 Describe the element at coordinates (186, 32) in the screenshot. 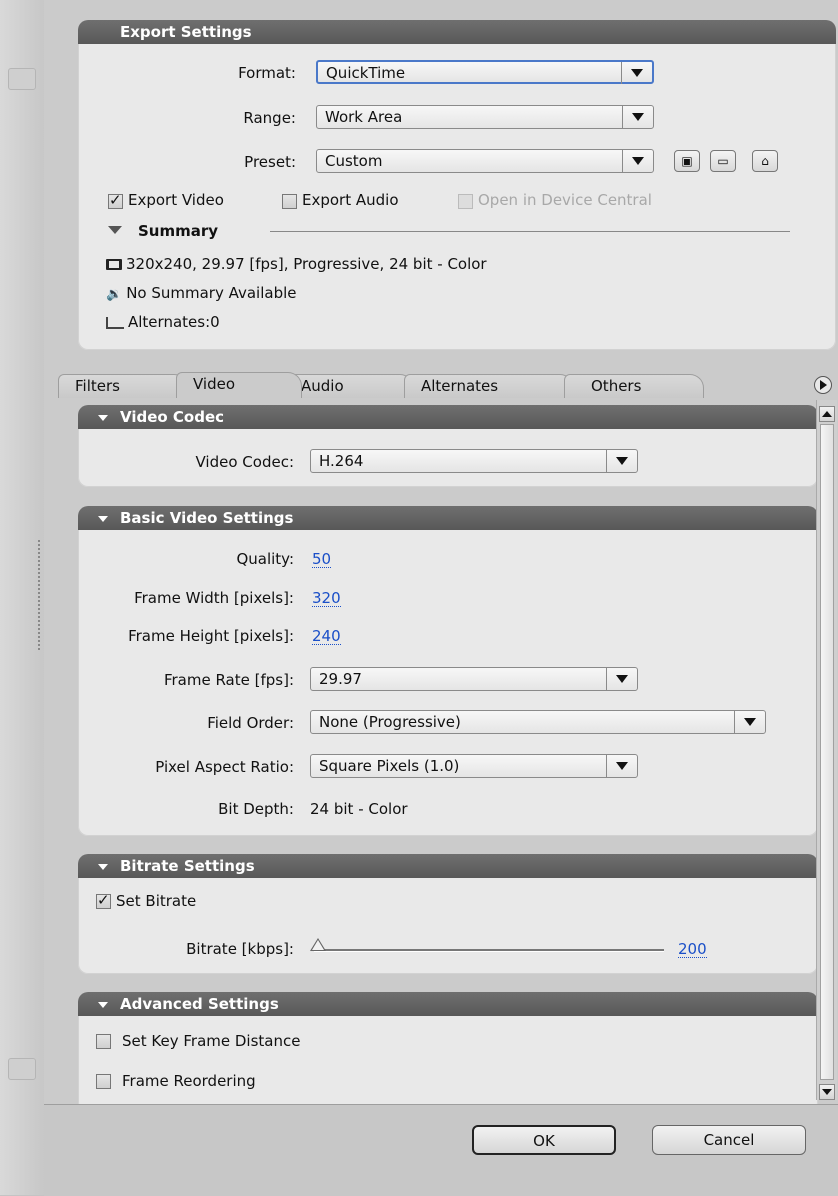

I see `export-settings-title: Export Settings` at that location.